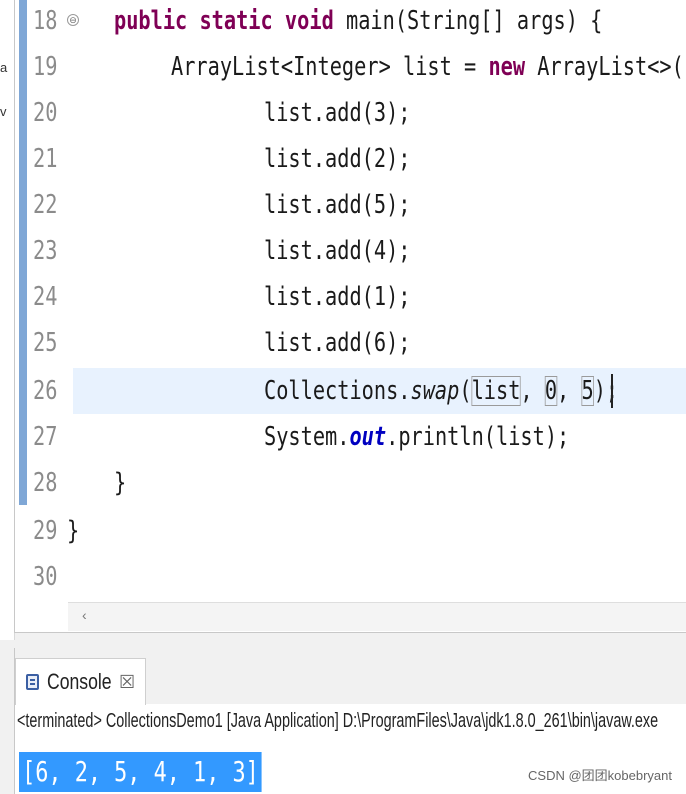  I want to click on linked-argument: 5, so click(587, 391).